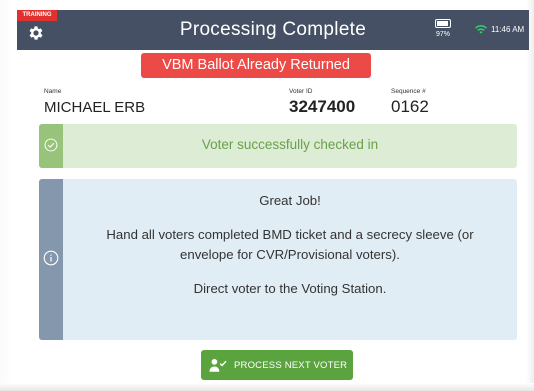 This screenshot has height=391, width=534. I want to click on info-circle-icon, so click(51, 258).